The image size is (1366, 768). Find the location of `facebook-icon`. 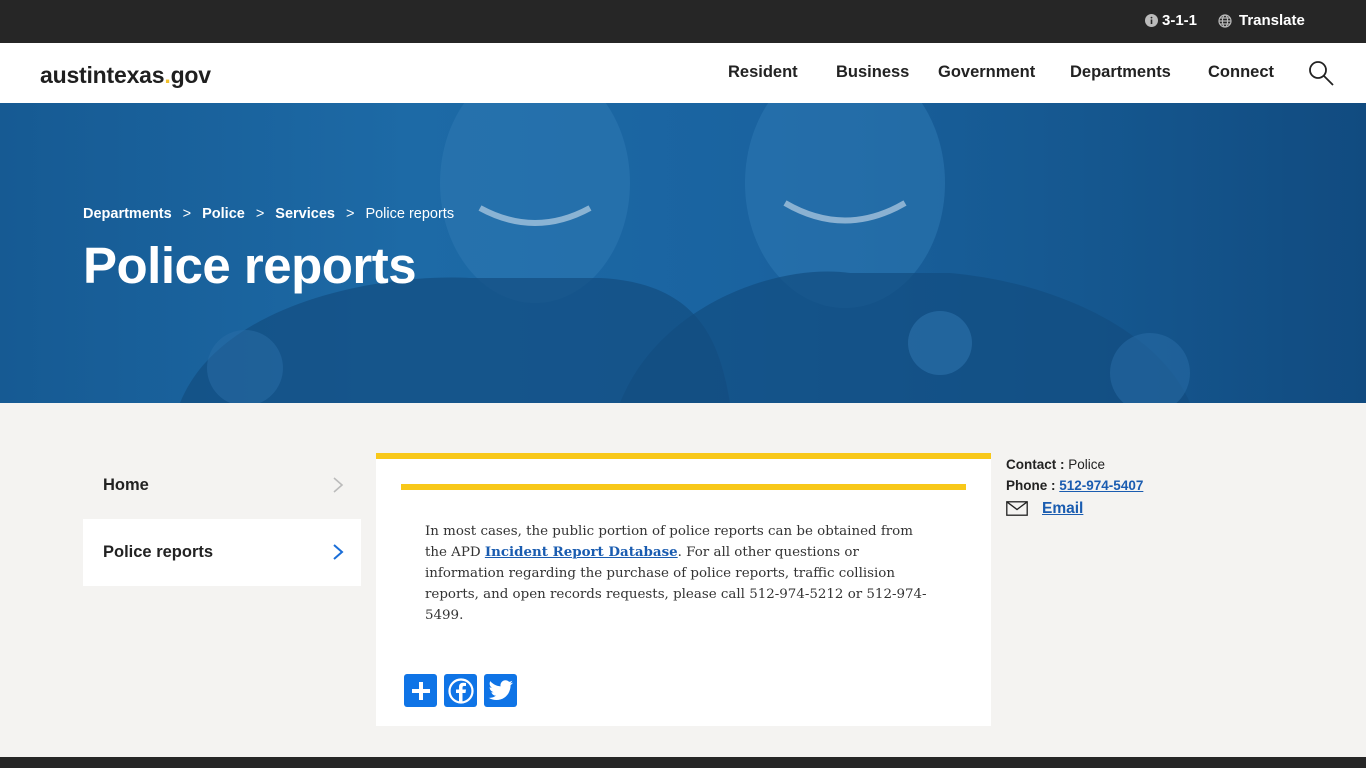

facebook-icon is located at coordinates (460, 690).